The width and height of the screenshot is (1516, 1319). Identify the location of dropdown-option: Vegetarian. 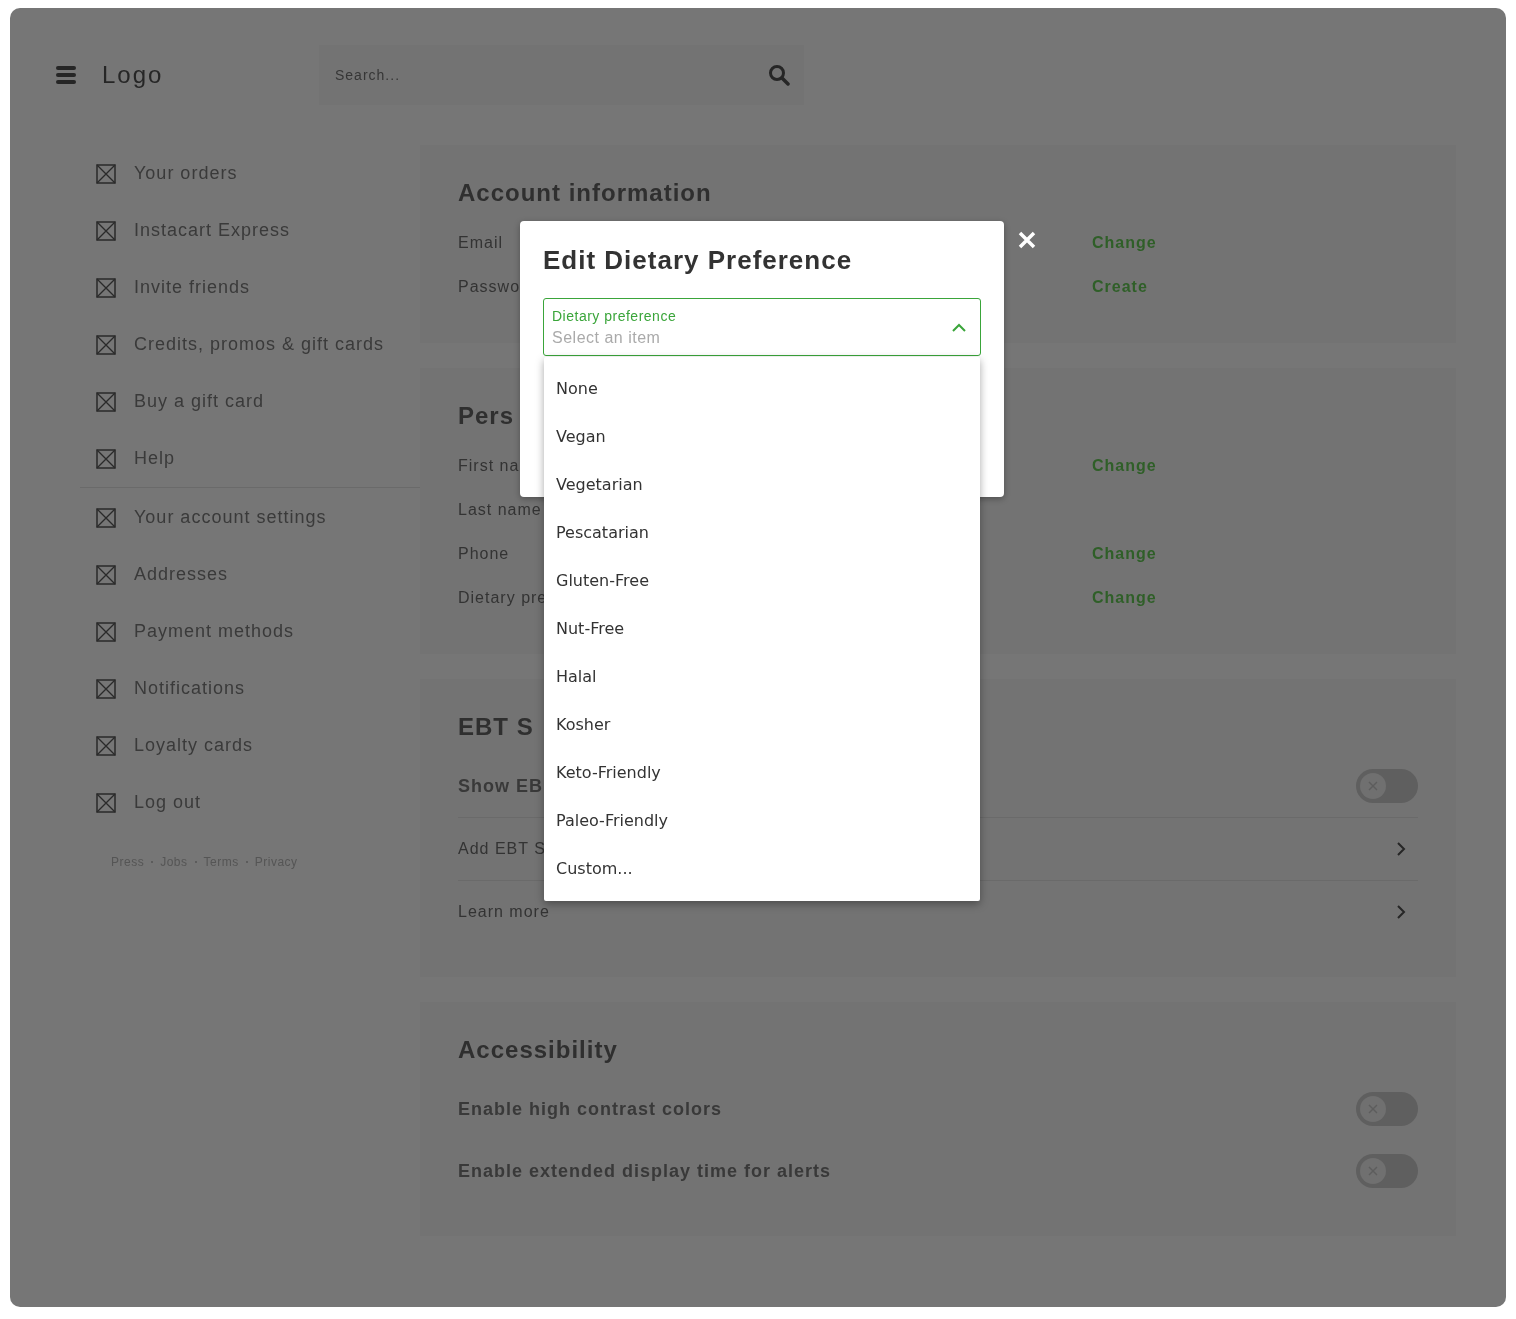
(762, 485).